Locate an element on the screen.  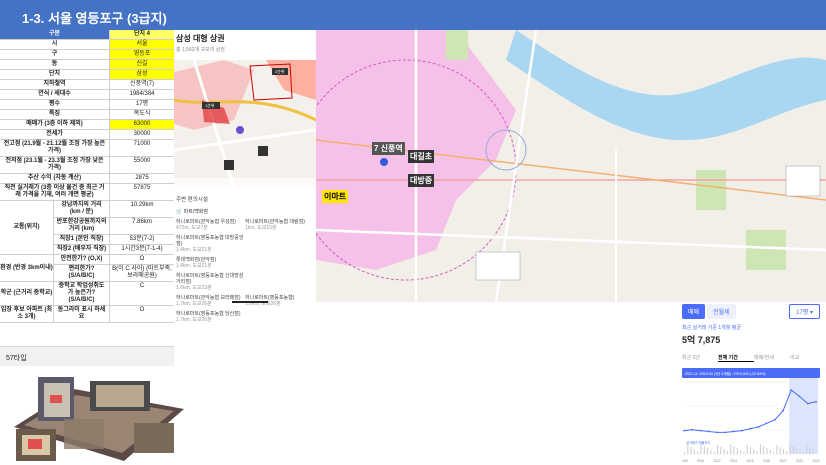
store-minimap: 1순위 2순위 is located at coordinates (245, 124).